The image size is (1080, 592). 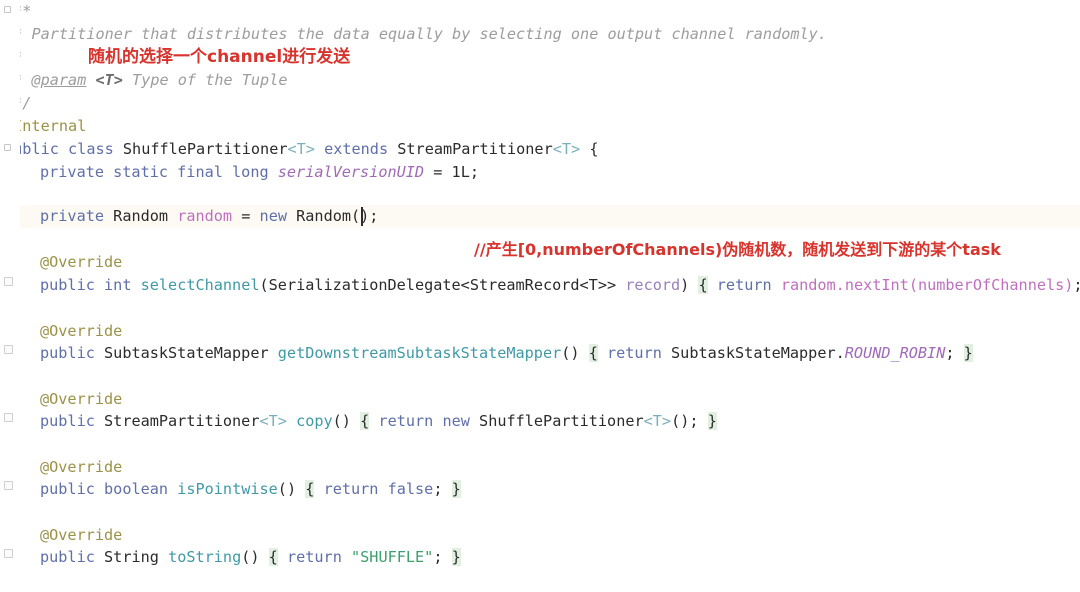 What do you see at coordinates (219, 57) in the screenshot?
I see `annotation-note-top: 随机的选择一个channel进行发送` at bounding box center [219, 57].